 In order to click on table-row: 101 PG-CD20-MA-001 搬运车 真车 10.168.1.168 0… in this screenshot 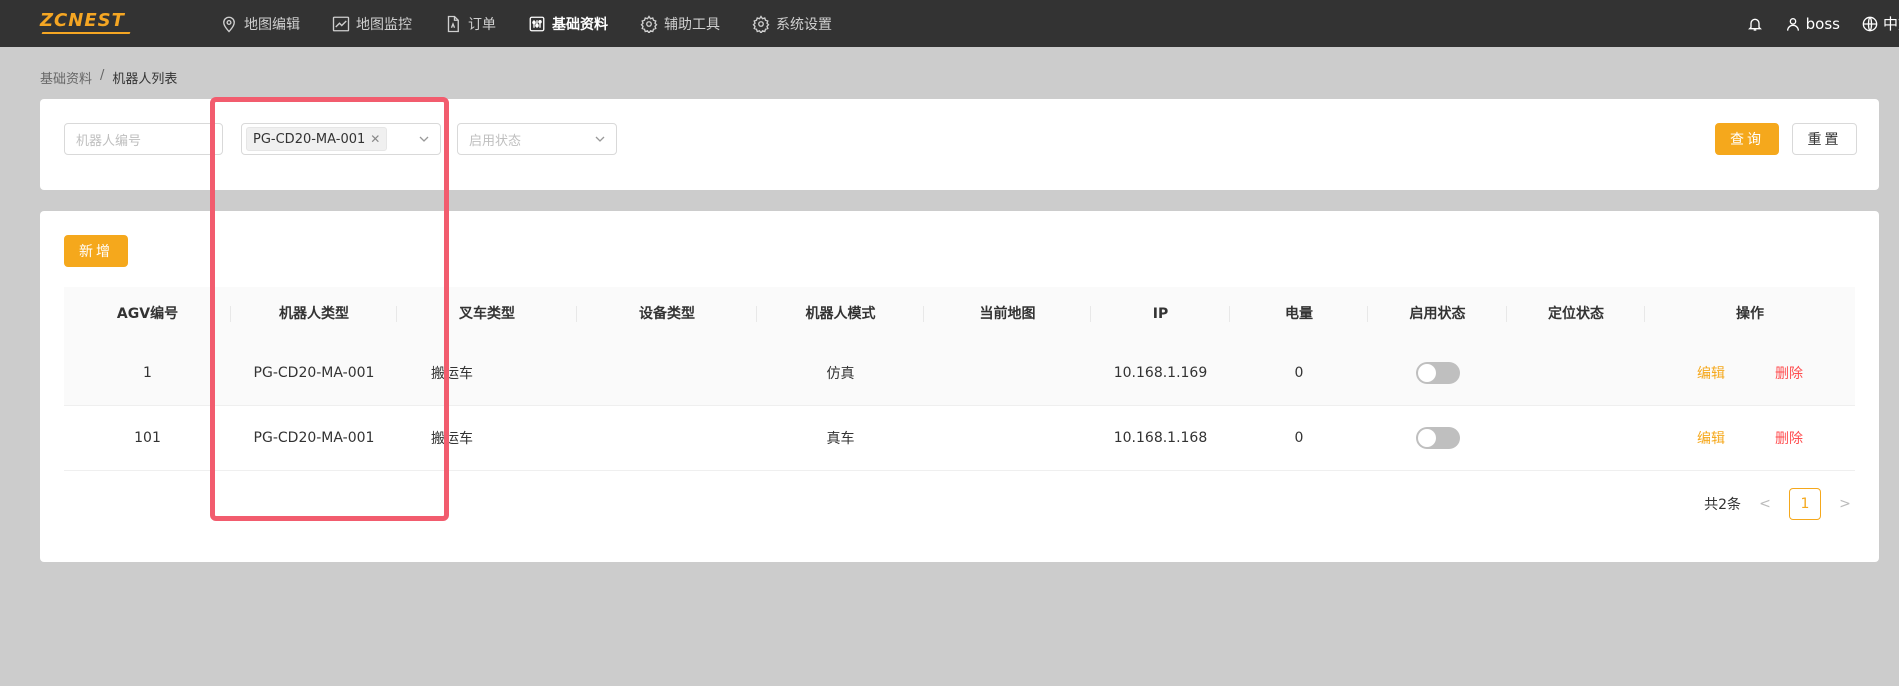, I will do `click(959, 438)`.